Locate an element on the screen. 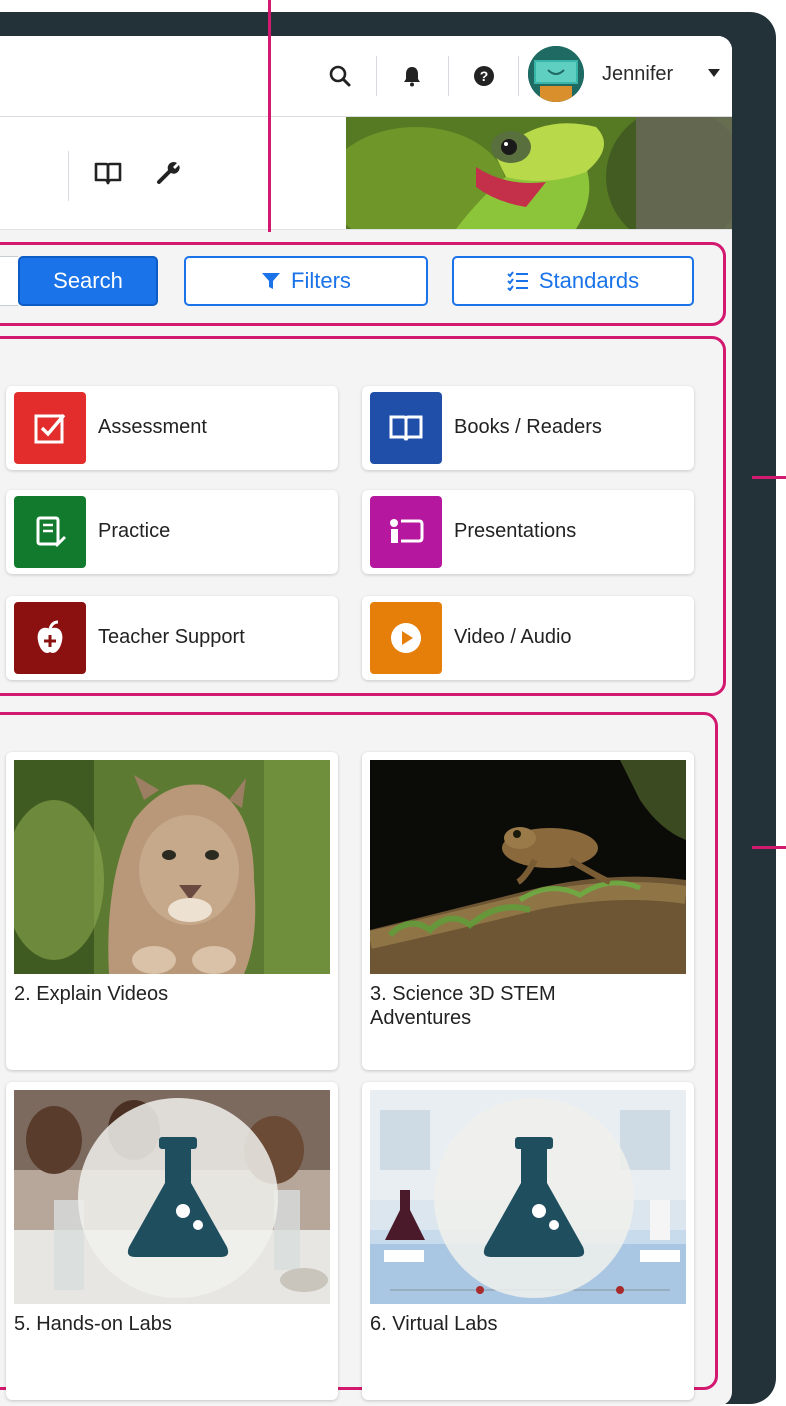 The width and height of the screenshot is (786, 1406). open-book-icon is located at coordinates (406, 428).